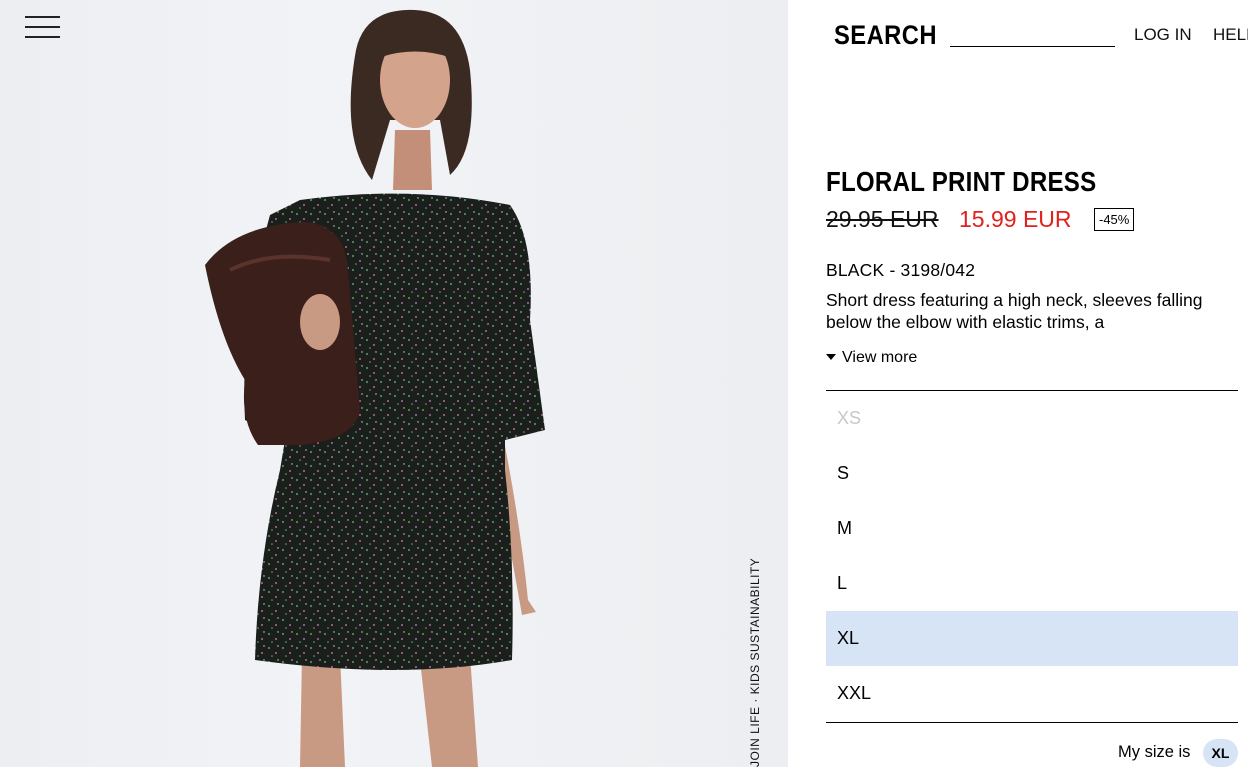 Image resolution: width=1248 pixels, height=767 pixels. I want to click on view-more-label: View more, so click(880, 357).